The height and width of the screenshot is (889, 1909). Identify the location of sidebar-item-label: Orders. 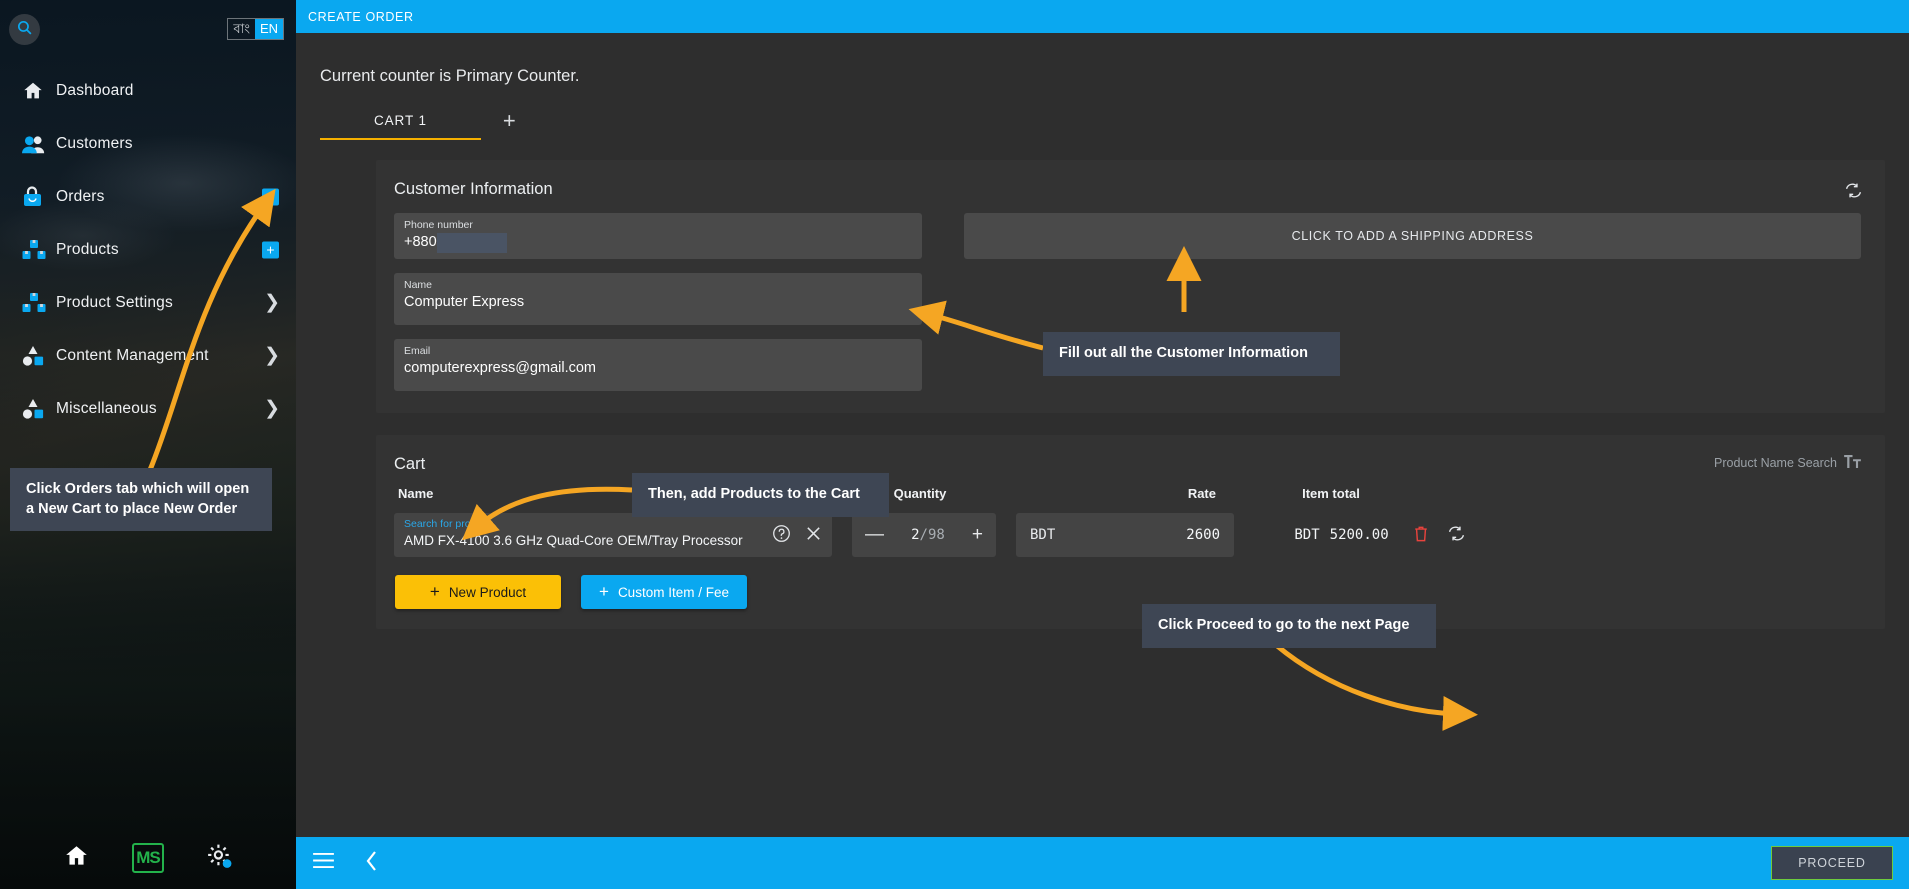
(80, 196).